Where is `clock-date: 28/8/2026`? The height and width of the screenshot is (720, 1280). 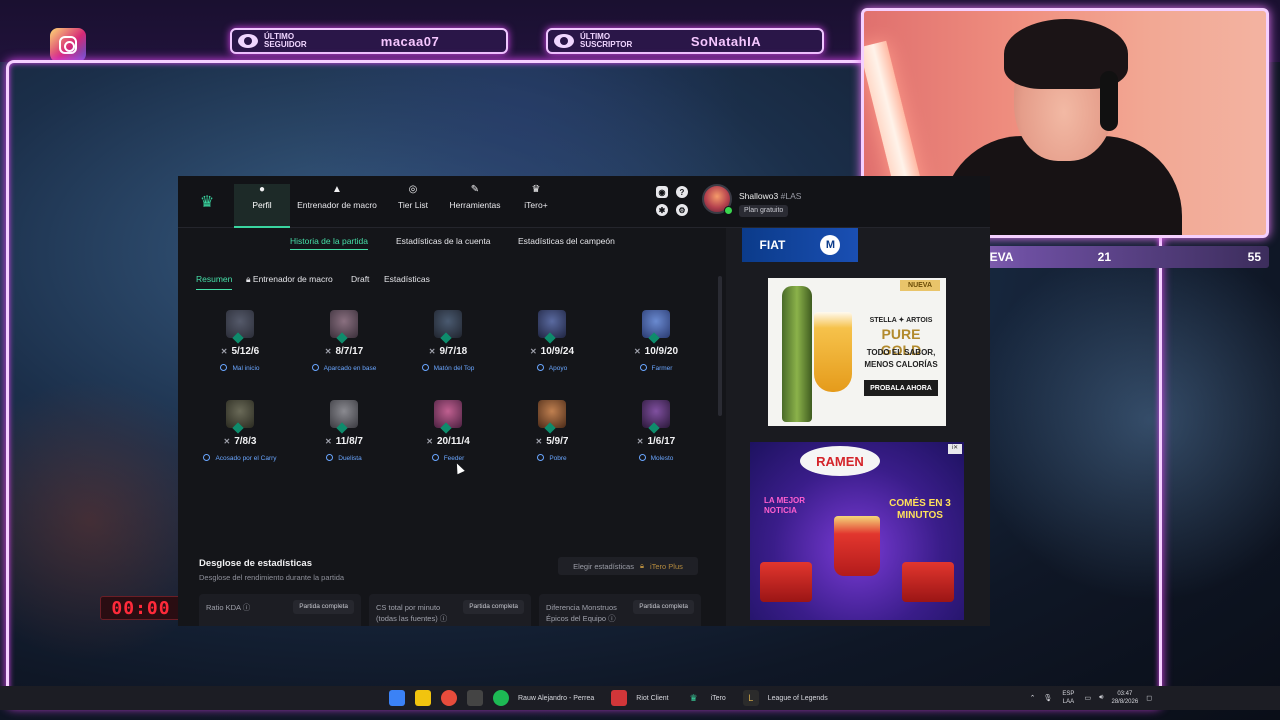
clock-date: 28/8/2026 is located at coordinates (1125, 702).